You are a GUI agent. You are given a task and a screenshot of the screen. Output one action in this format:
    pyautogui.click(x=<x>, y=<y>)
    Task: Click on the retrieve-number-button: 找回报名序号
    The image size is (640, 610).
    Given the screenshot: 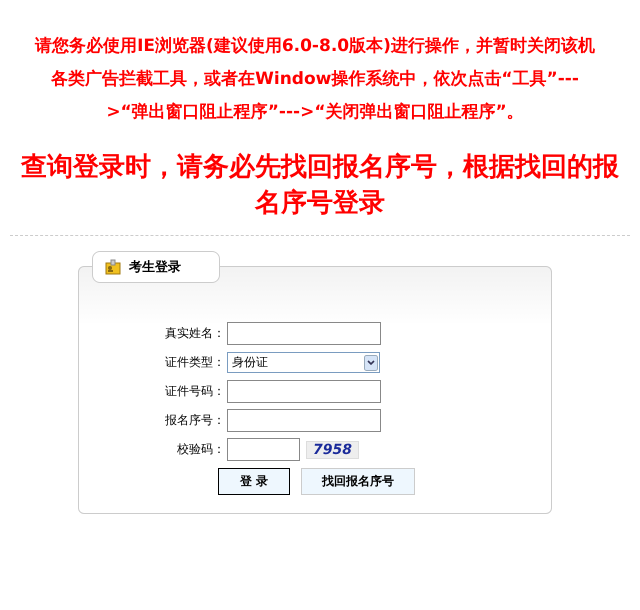 What is the action you would take?
    pyautogui.click(x=358, y=481)
    